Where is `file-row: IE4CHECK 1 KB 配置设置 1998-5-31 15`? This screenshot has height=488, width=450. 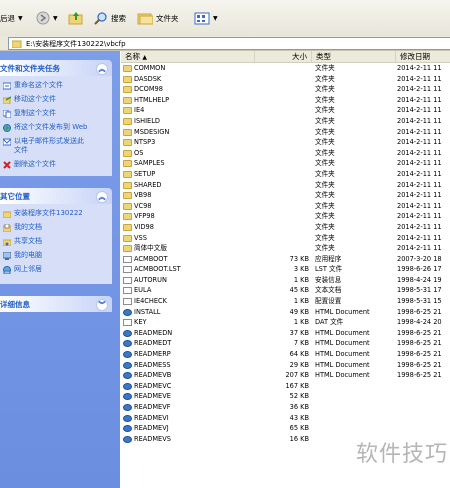
file-row: IE4CHECK 1 KB 配置设置 1998-5-31 15 is located at coordinates (285, 301).